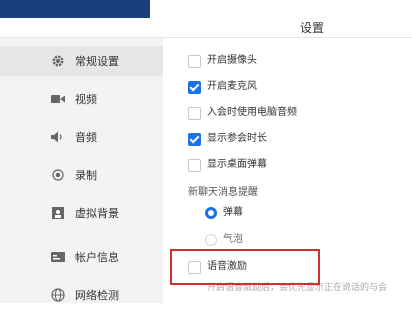 Image resolution: width=412 pixels, height=310 pixels. What do you see at coordinates (97, 257) in the screenshot?
I see `sidebar-item-label: 帐户信息` at bounding box center [97, 257].